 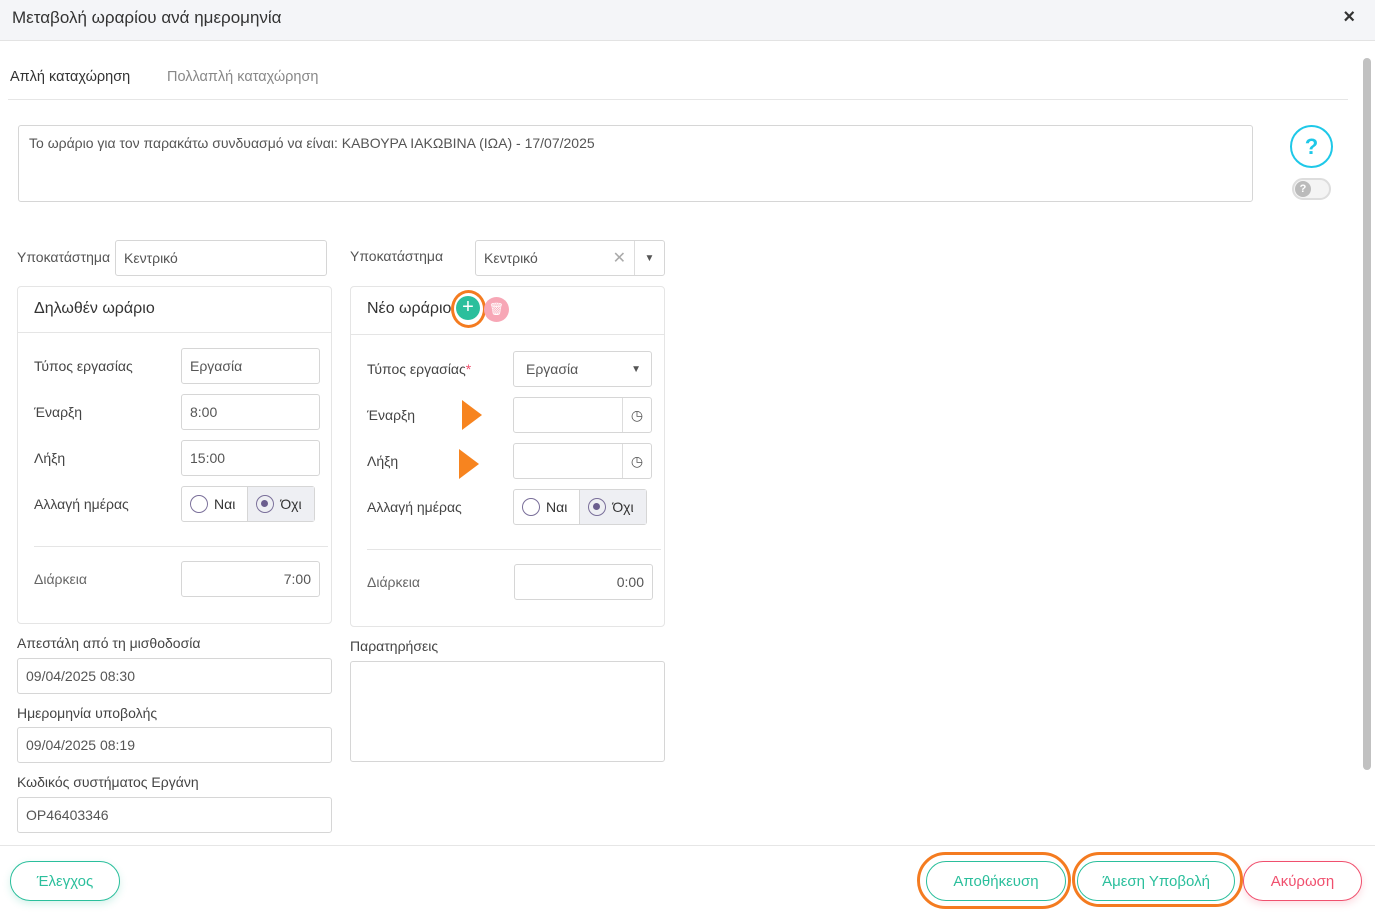 I want to click on new-day-change-label: Αλλαγή ημέρας, so click(x=414, y=507).